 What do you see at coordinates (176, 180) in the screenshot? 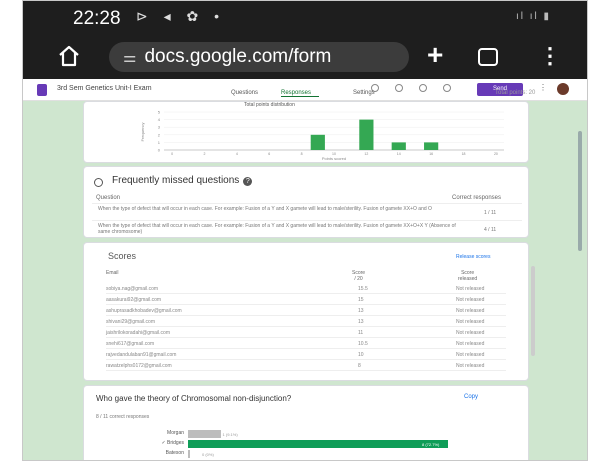
I see `missed-title-text: Frequently missed questions` at bounding box center [176, 180].